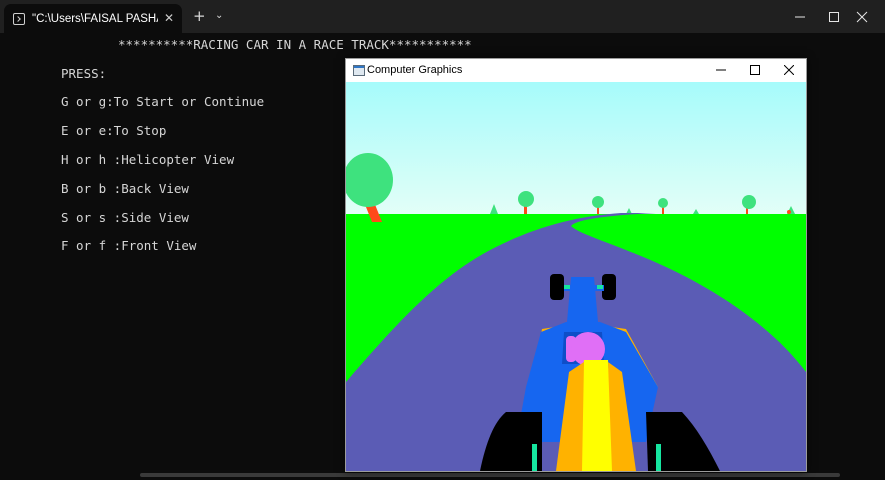 The image size is (885, 480). What do you see at coordinates (415, 70) in the screenshot?
I see `graphics-window-title: Computer Graphics` at bounding box center [415, 70].